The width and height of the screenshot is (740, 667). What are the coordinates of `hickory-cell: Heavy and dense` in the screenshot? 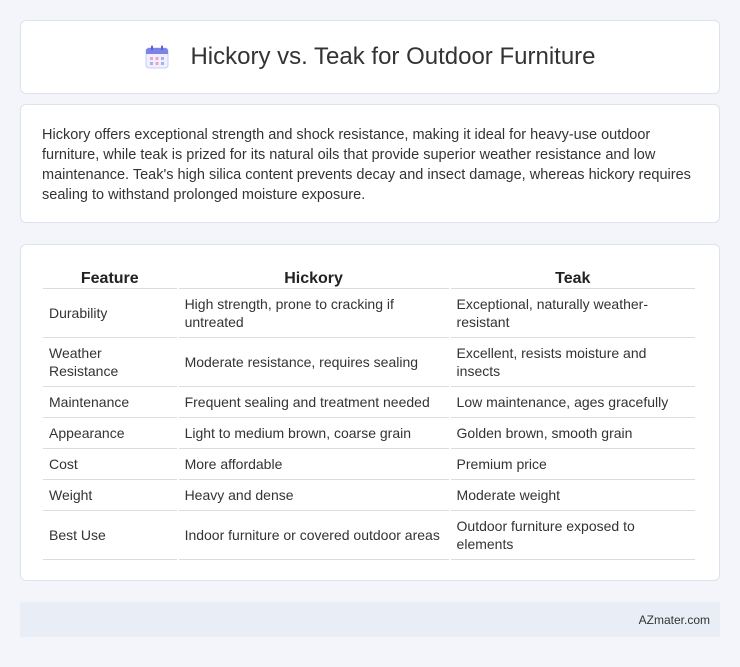 It's located at (313, 495).